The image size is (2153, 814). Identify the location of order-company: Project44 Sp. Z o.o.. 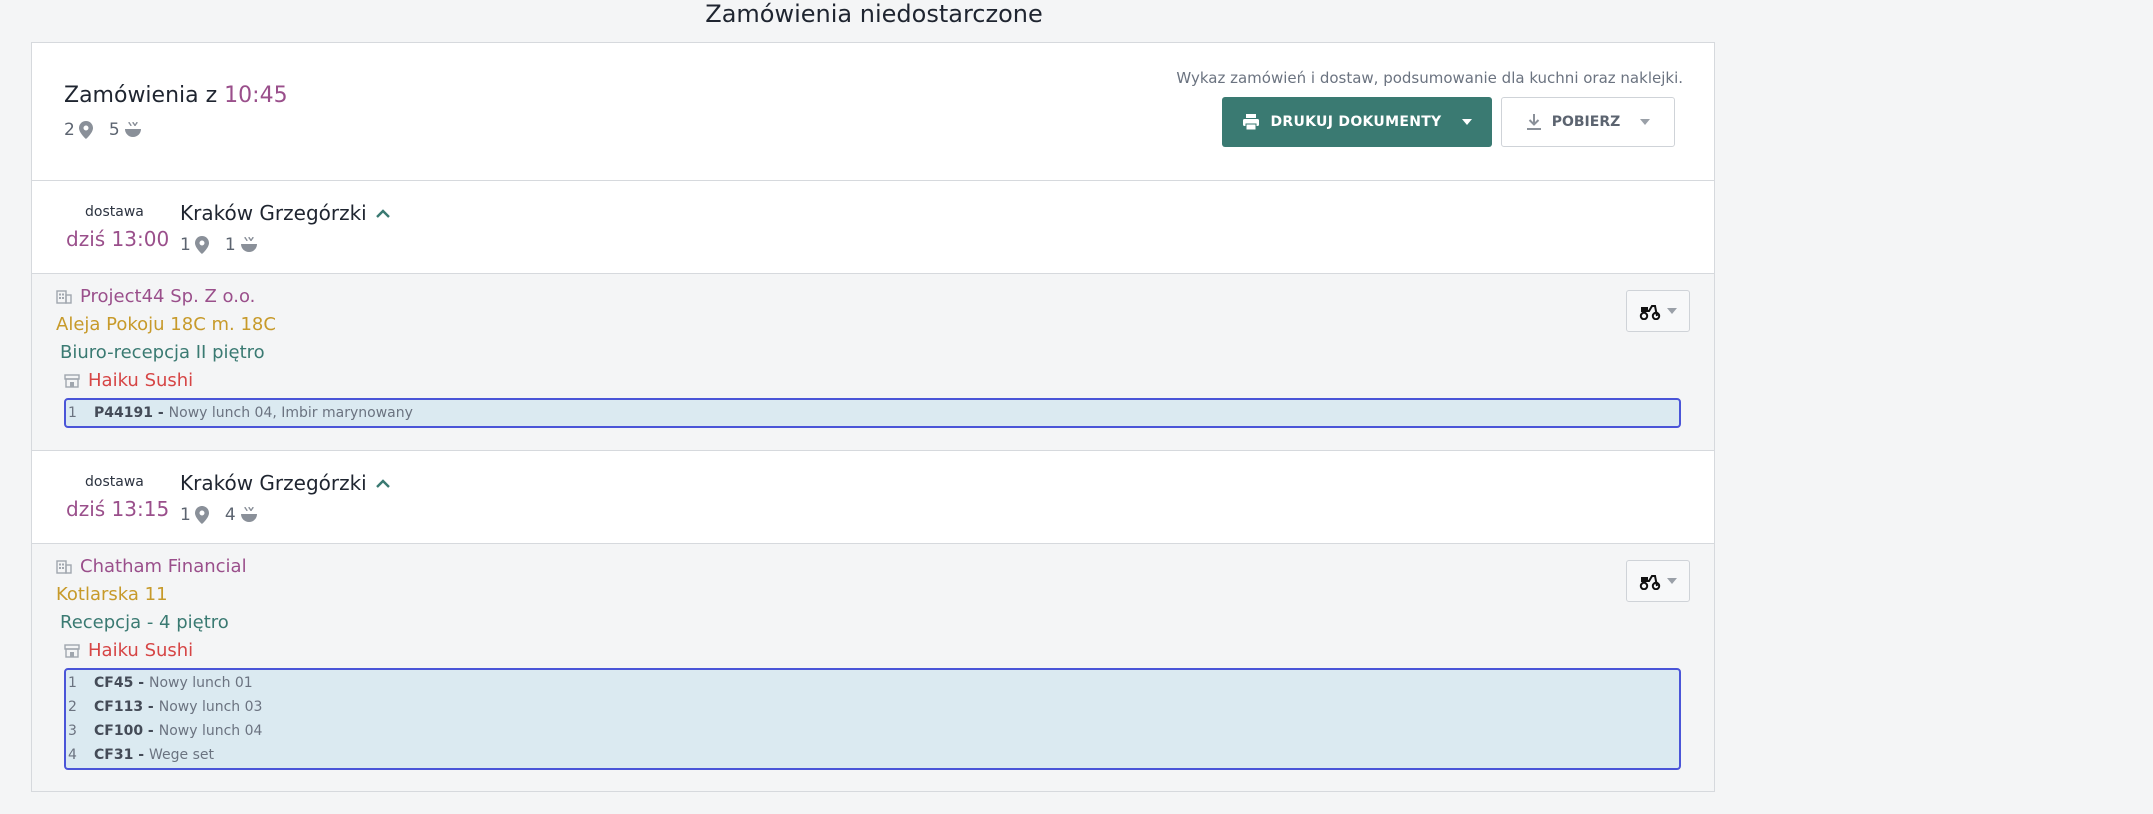
(155, 296).